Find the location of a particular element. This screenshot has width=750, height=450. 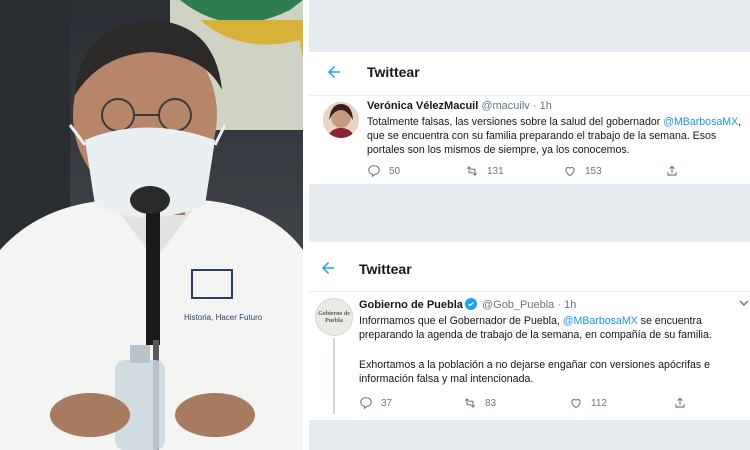

reply-button: 37 is located at coordinates (375, 403).